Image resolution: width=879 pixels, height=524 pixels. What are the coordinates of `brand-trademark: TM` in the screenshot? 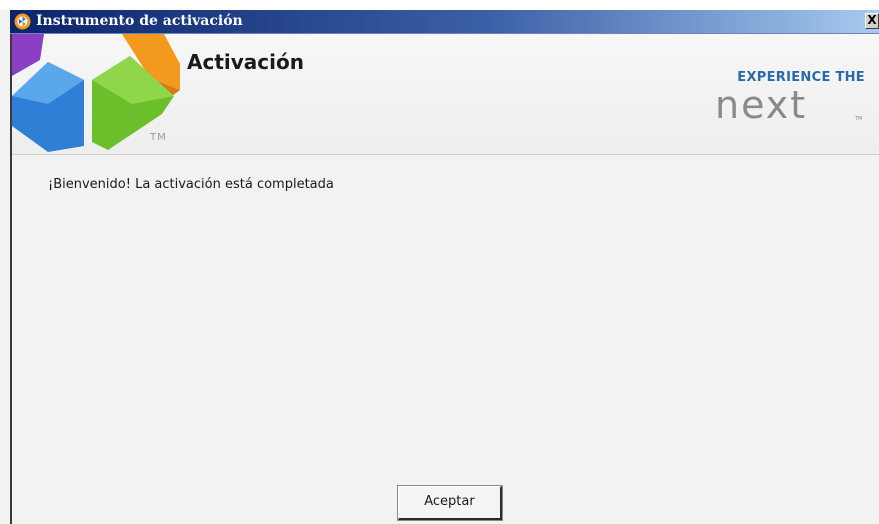 It's located at (858, 119).